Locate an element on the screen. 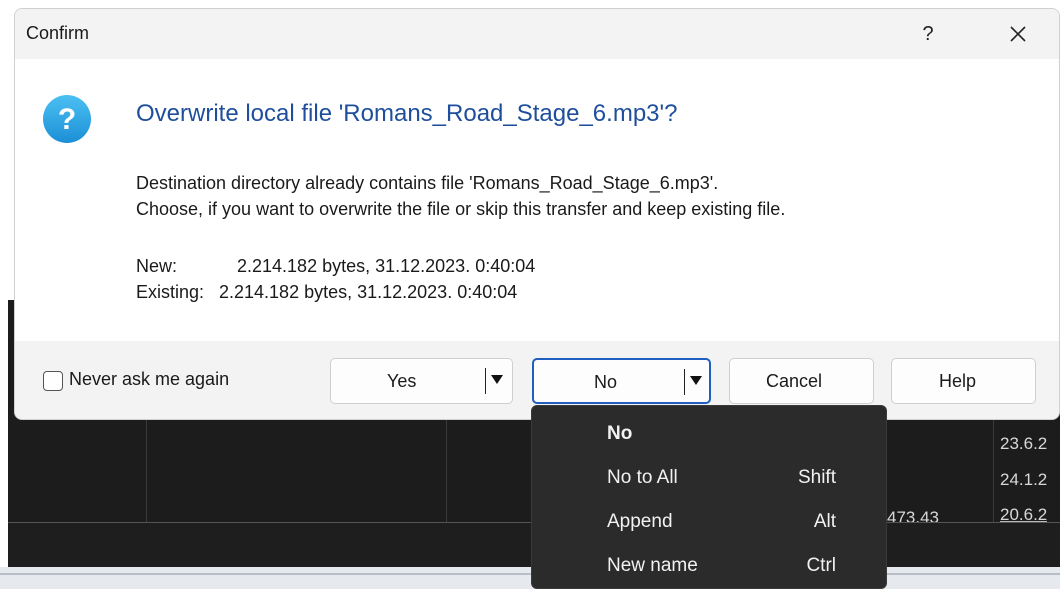 The height and width of the screenshot is (589, 1060). menu-item-label: No is located at coordinates (620, 433).